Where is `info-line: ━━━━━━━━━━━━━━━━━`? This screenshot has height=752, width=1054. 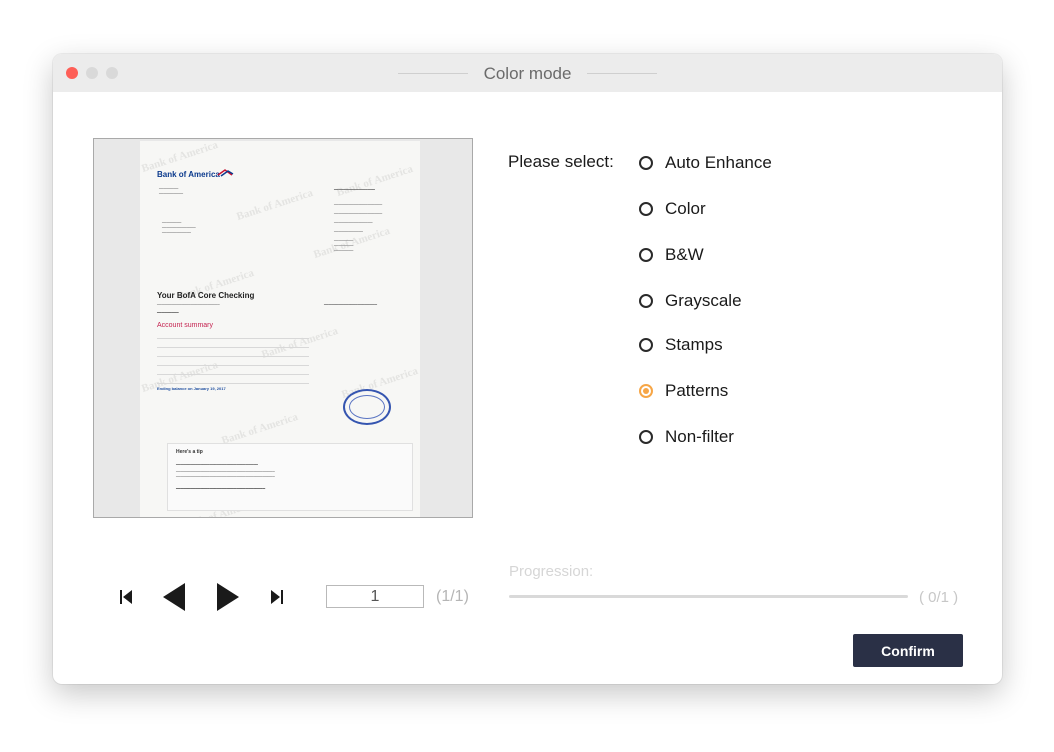 info-line: ━━━━━━━━━━━━━━━━━ is located at coordinates (354, 189).